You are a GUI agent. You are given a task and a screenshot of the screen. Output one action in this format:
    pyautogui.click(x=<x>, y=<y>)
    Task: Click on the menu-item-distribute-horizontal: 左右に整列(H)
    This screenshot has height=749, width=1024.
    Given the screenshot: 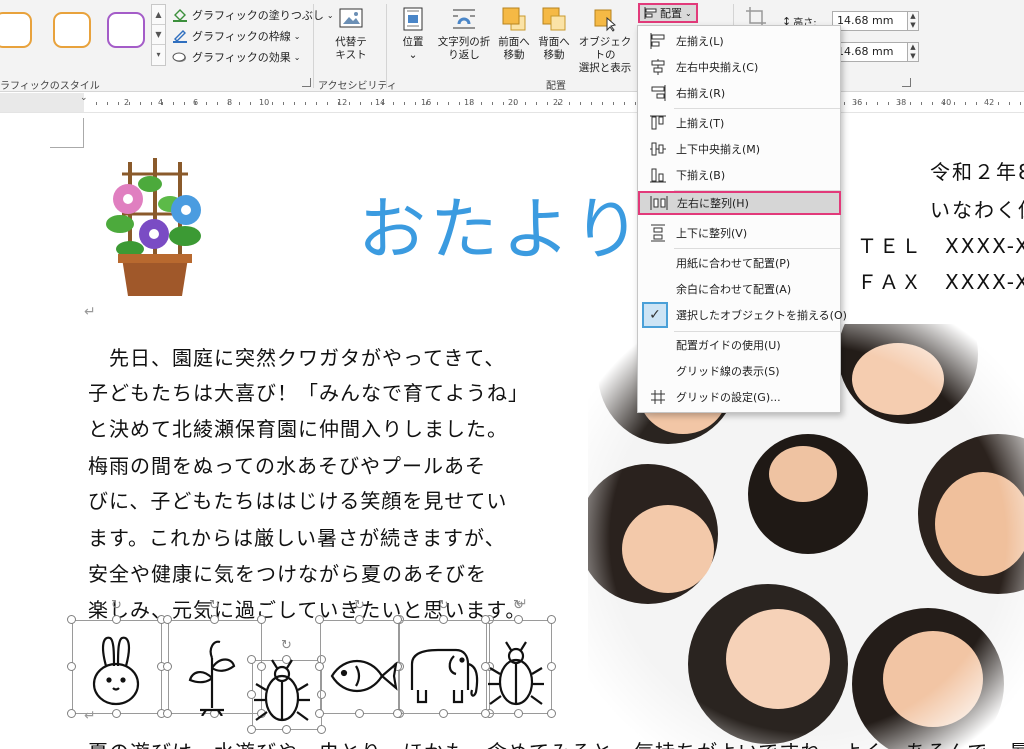 What is the action you would take?
    pyautogui.click(x=739, y=203)
    